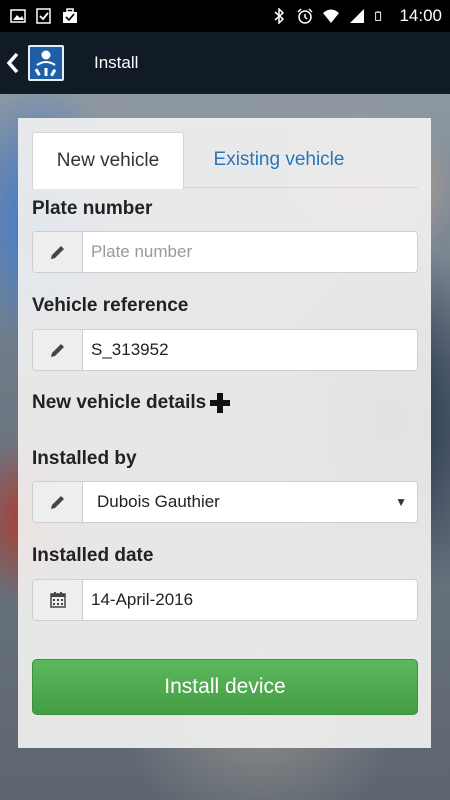 This screenshot has width=450, height=800. I want to click on page-title: Install, so click(116, 62).